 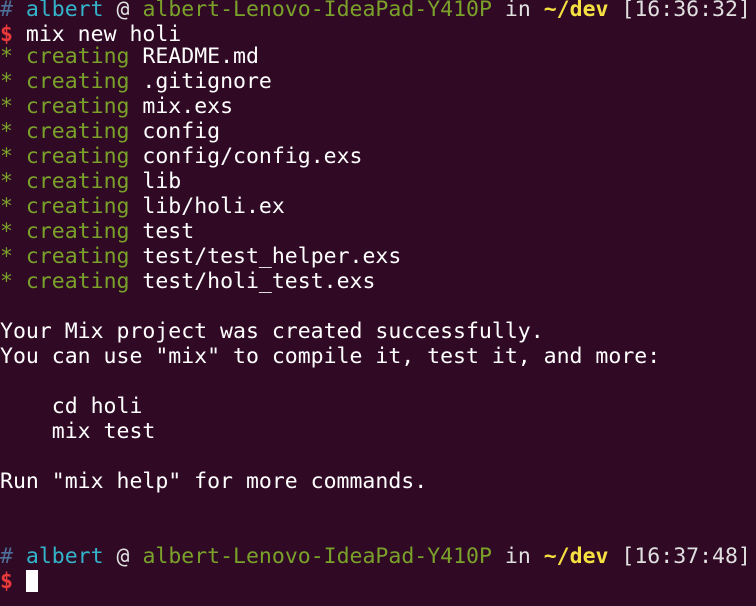 What do you see at coordinates (378, 231) in the screenshot?
I see `created-file-line: * creating test` at bounding box center [378, 231].